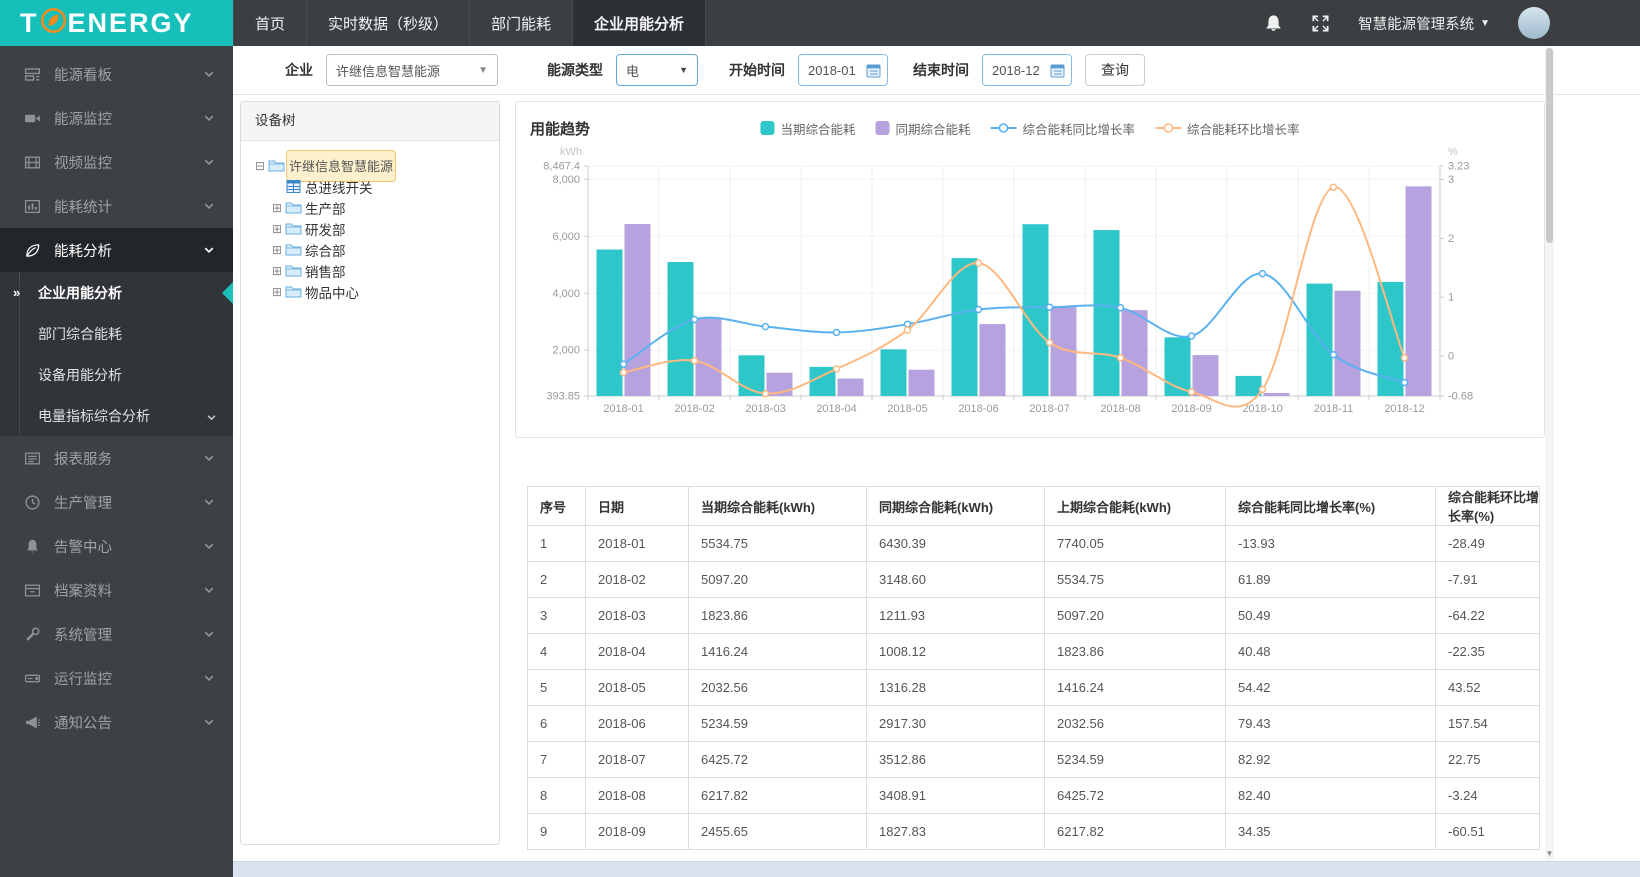 The image size is (1640, 877). I want to click on table-row: 9 2018-09 2455.65 1827.83 6217.82 34.35 -60.51, so click(1033, 831).